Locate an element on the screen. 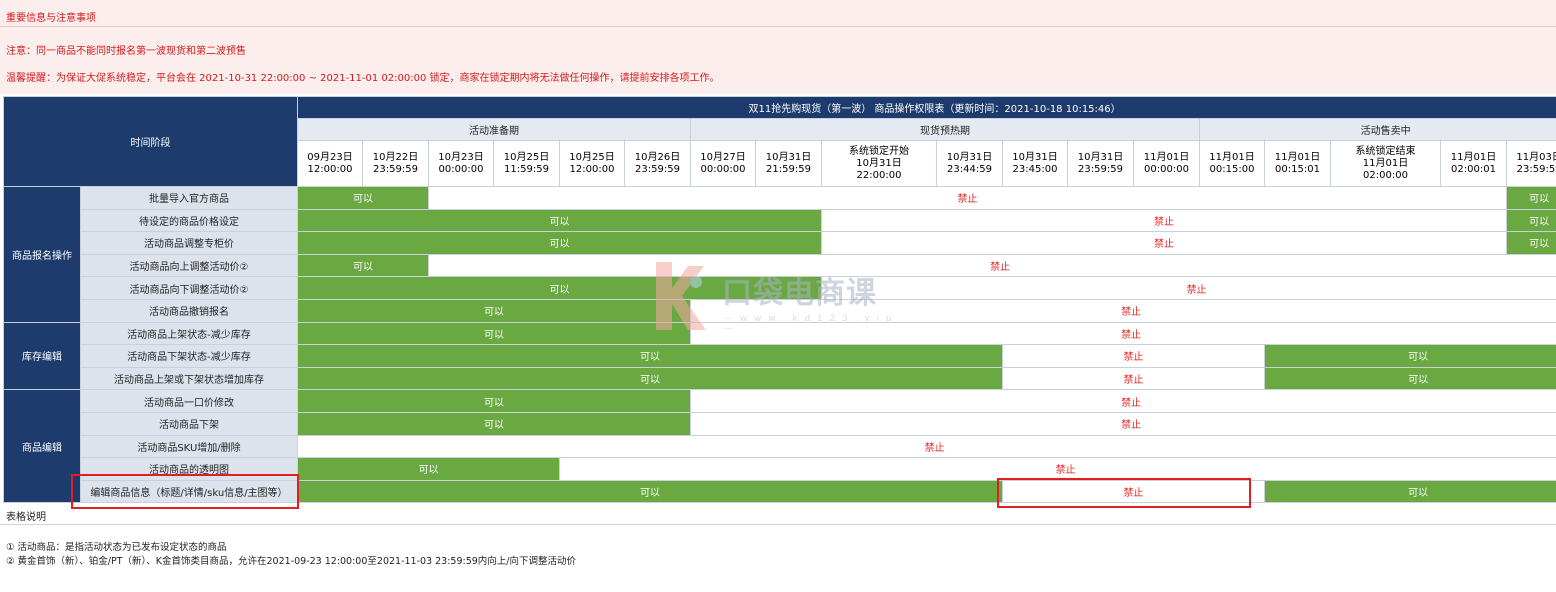  table-row: 活动商品调整专柜价 可以 禁止 可以 is located at coordinates (780, 243).